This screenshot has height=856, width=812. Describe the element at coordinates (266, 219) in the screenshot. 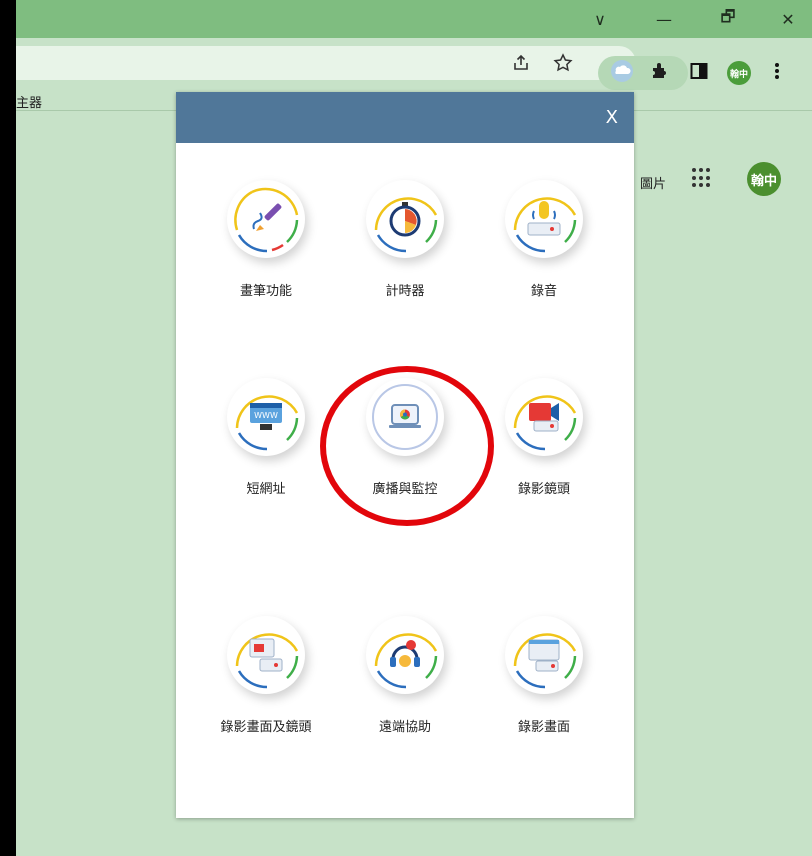

I see `pen-icon` at that location.